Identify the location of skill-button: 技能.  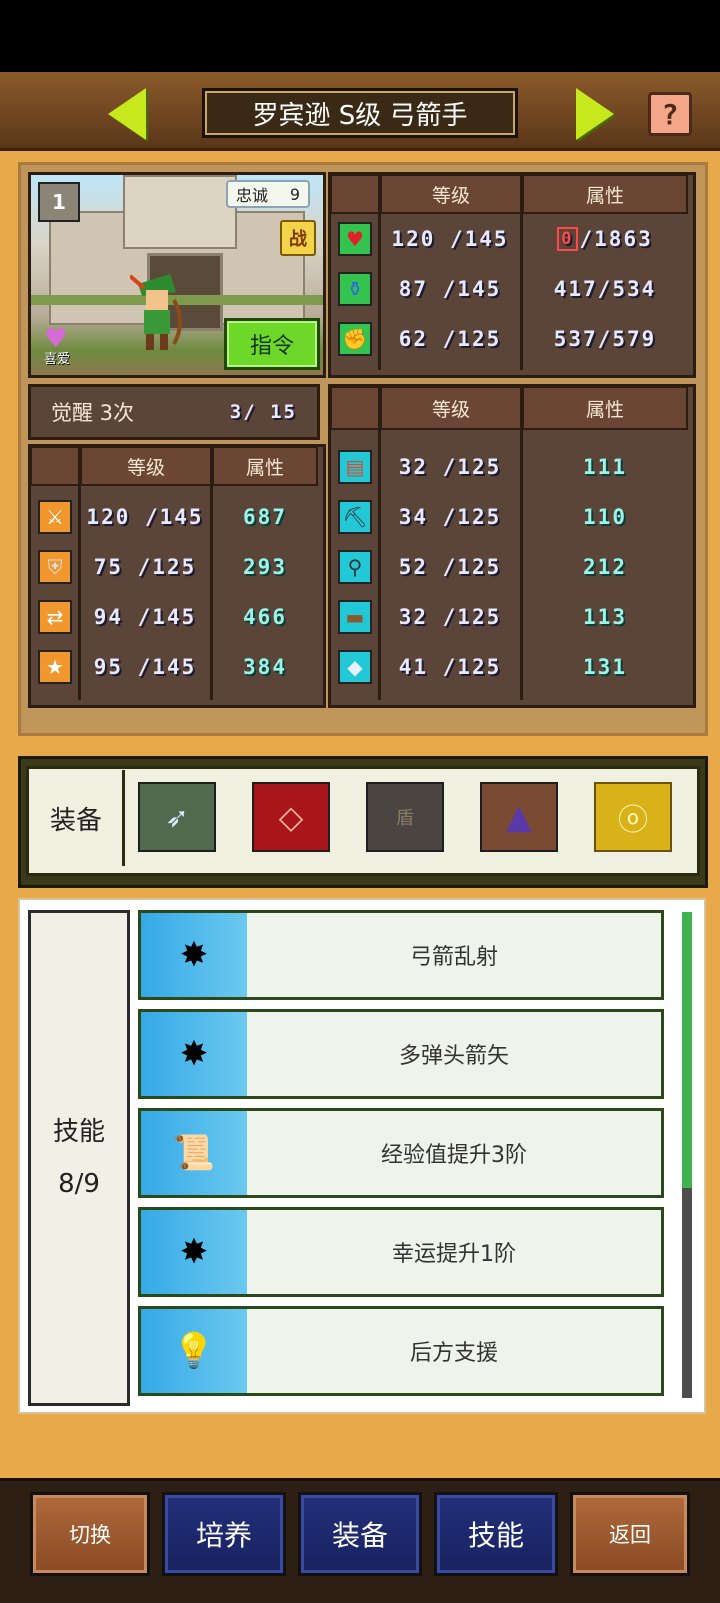
(496, 1534).